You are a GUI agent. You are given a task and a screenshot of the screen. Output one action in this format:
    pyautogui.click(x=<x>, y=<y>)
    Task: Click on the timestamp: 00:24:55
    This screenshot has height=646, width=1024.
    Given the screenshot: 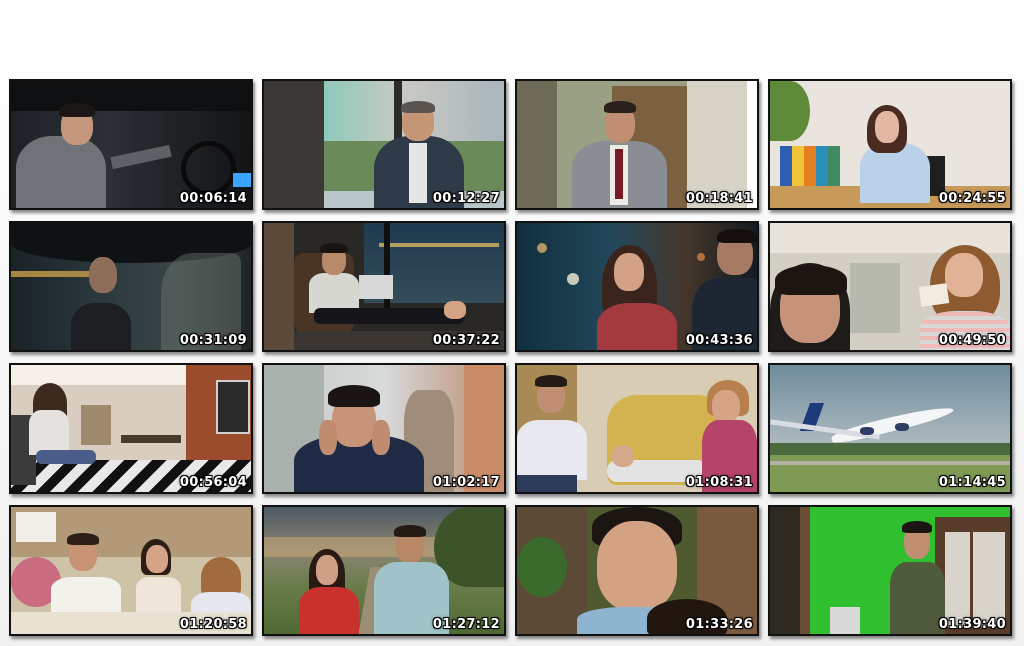 What is the action you would take?
    pyautogui.click(x=972, y=198)
    